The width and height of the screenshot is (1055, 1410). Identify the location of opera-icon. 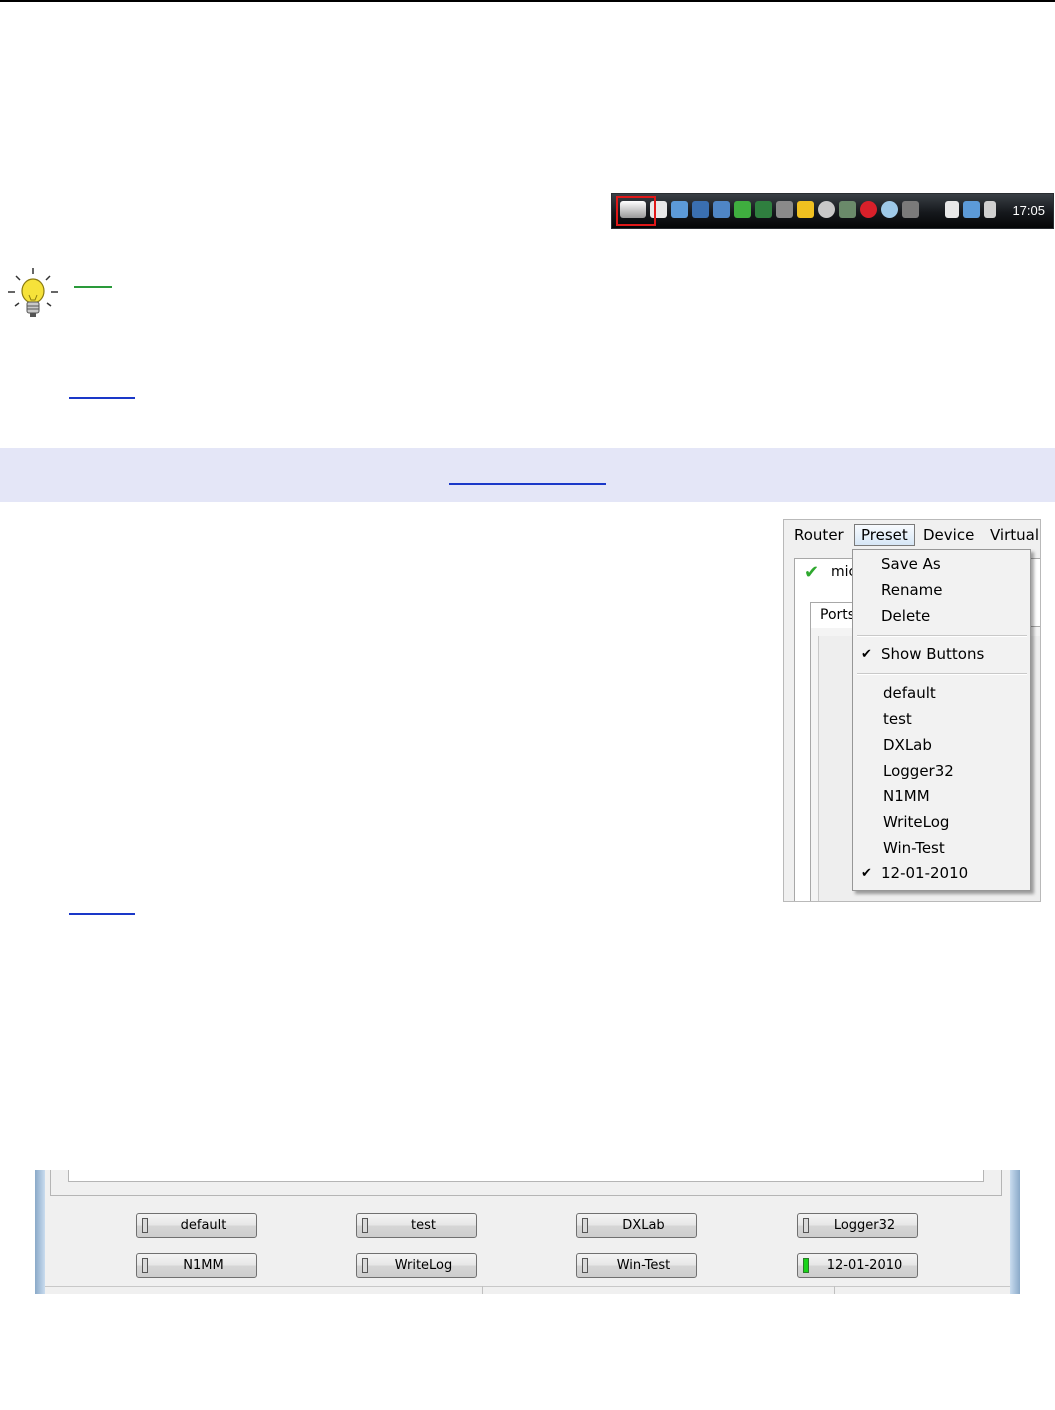
(868, 209).